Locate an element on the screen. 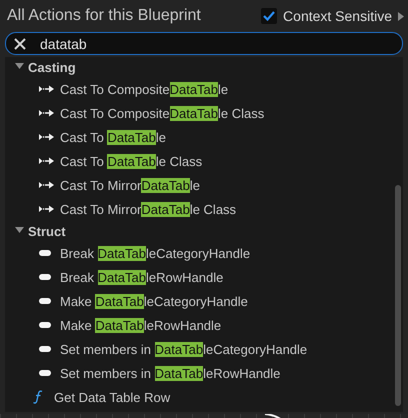  action-item: Make DataTableRowHandle is located at coordinates (141, 325).